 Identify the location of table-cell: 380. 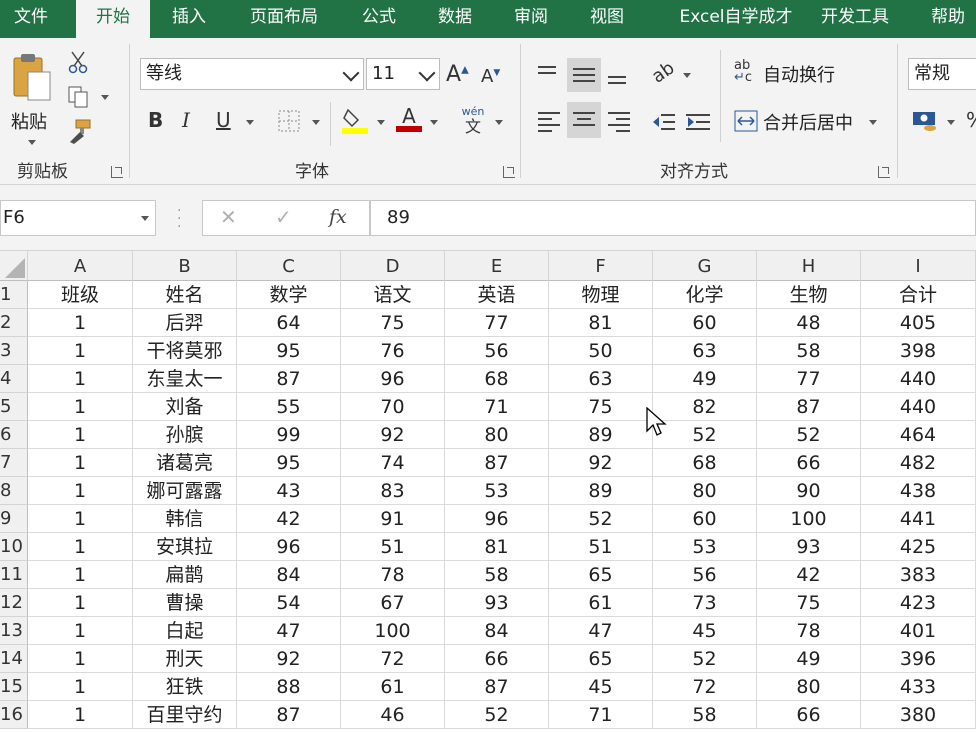
(918, 715).